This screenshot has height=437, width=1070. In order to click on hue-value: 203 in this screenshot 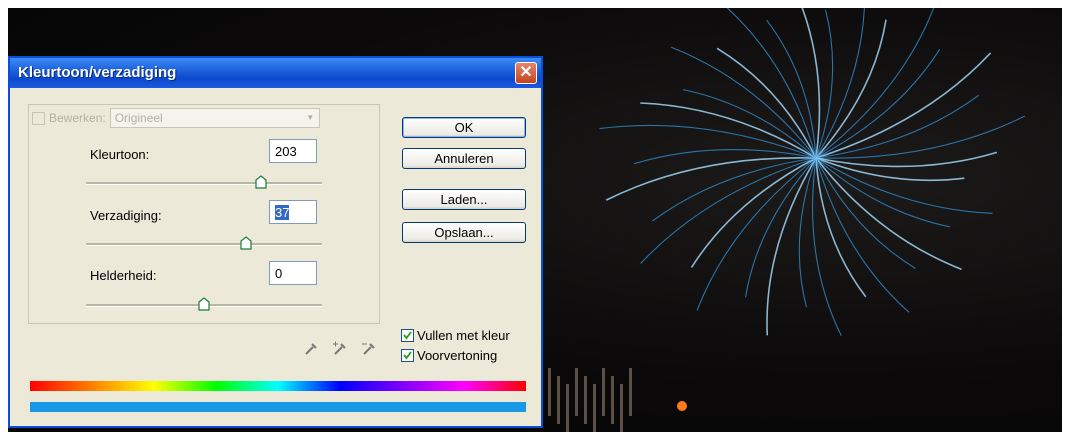, I will do `click(286, 151)`.